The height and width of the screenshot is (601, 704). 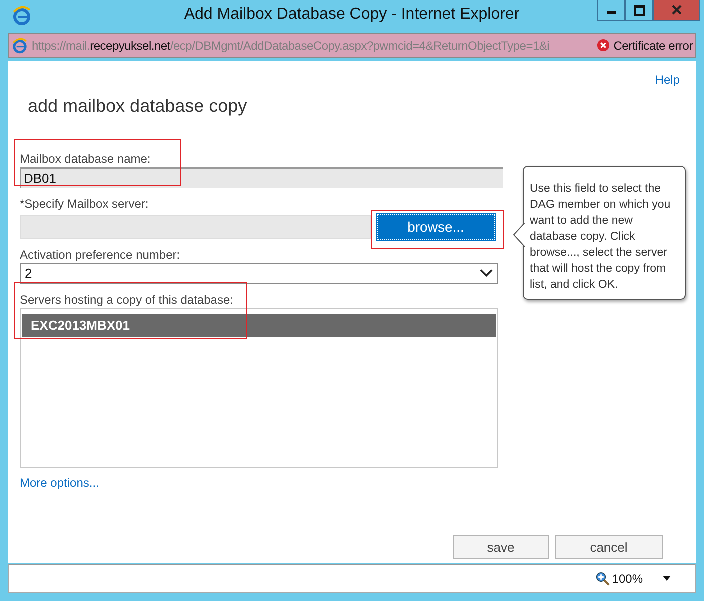 I want to click on help-link: Help, so click(x=667, y=80).